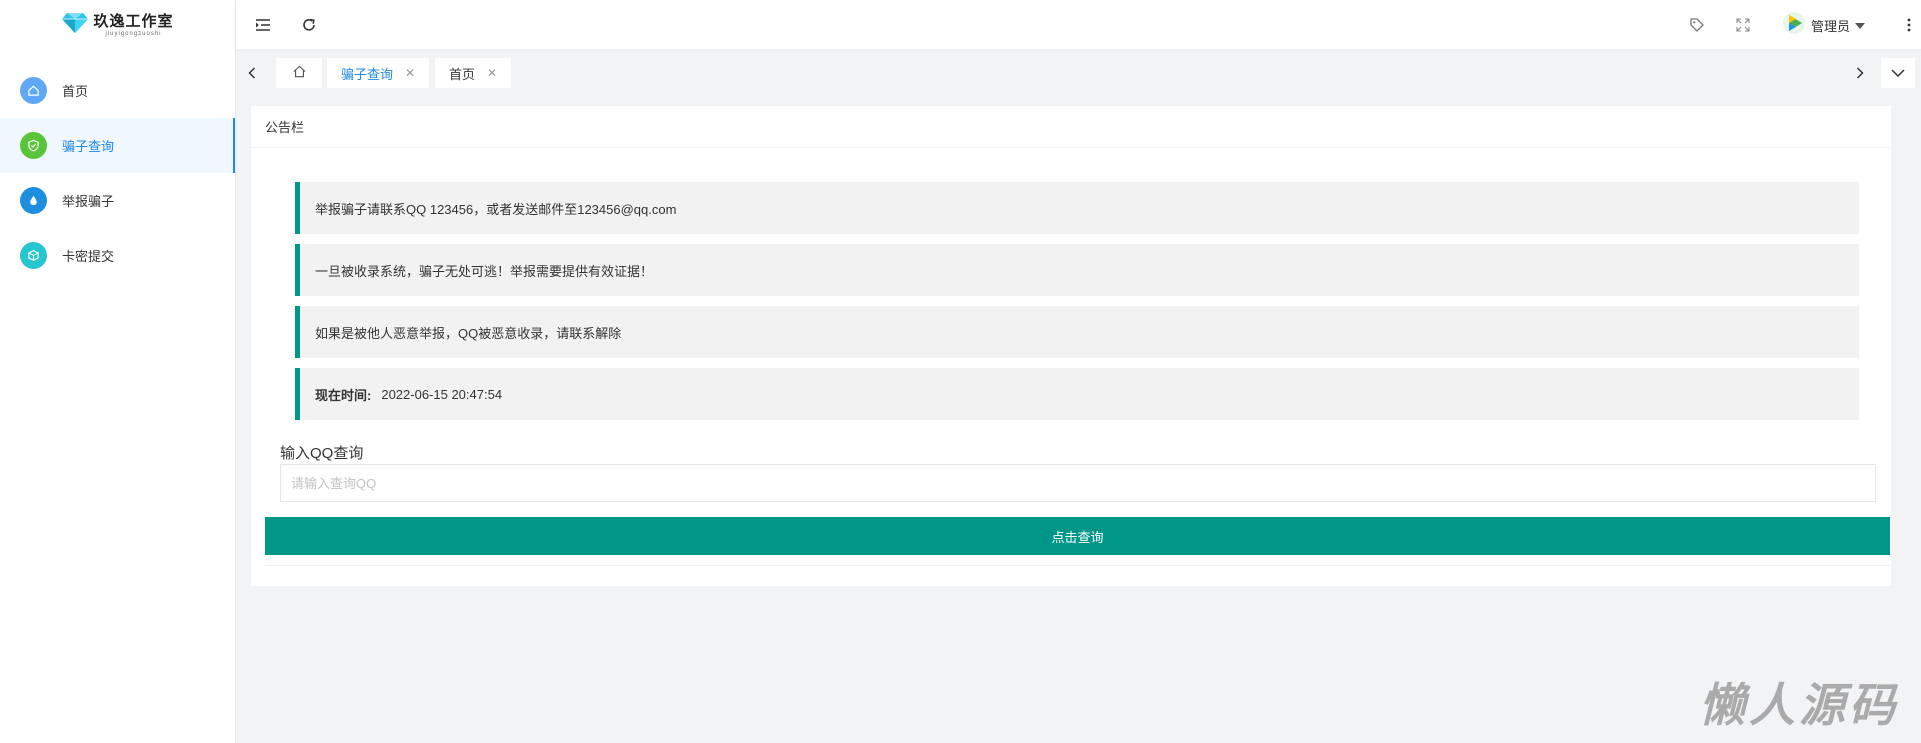 The height and width of the screenshot is (743, 1921). What do you see at coordinates (252, 73) in the screenshot?
I see `tabs-scroll-left-icon` at bounding box center [252, 73].